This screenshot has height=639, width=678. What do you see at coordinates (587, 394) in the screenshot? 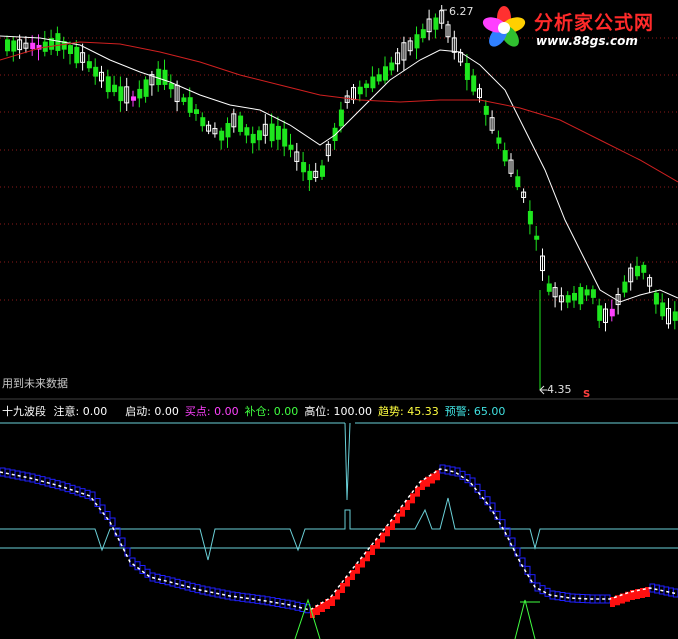
I see `sell-marker: S` at bounding box center [587, 394].